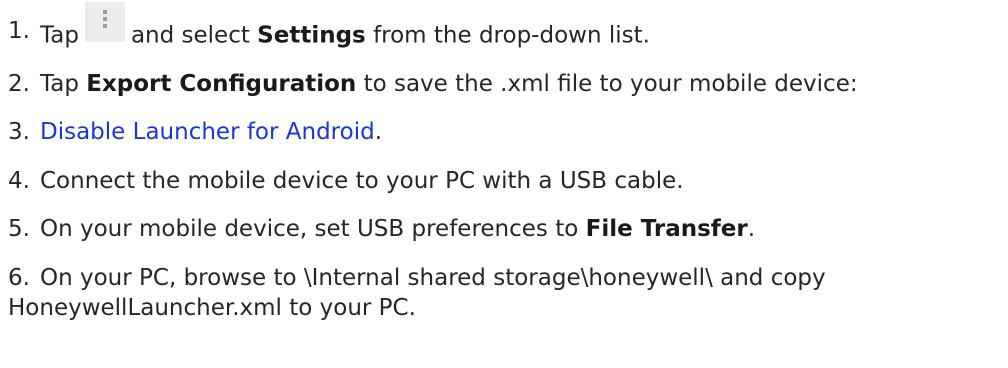 The image size is (1008, 368). What do you see at coordinates (19, 229) in the screenshot?
I see `step-number: 5.` at bounding box center [19, 229].